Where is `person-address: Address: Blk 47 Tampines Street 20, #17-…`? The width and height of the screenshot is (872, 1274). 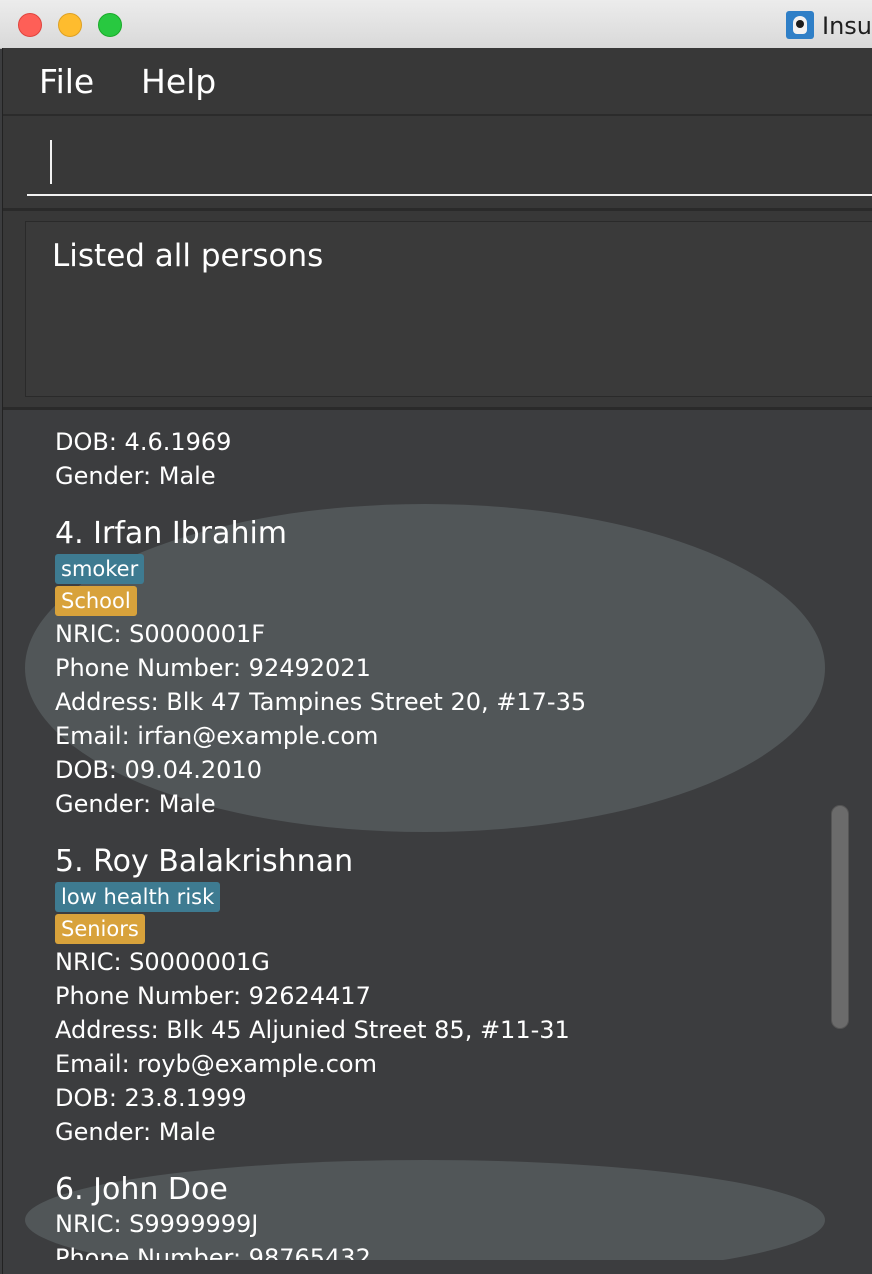 person-address: Address: Blk 47 Tampines Street 20, #17-… is located at coordinates (321, 702).